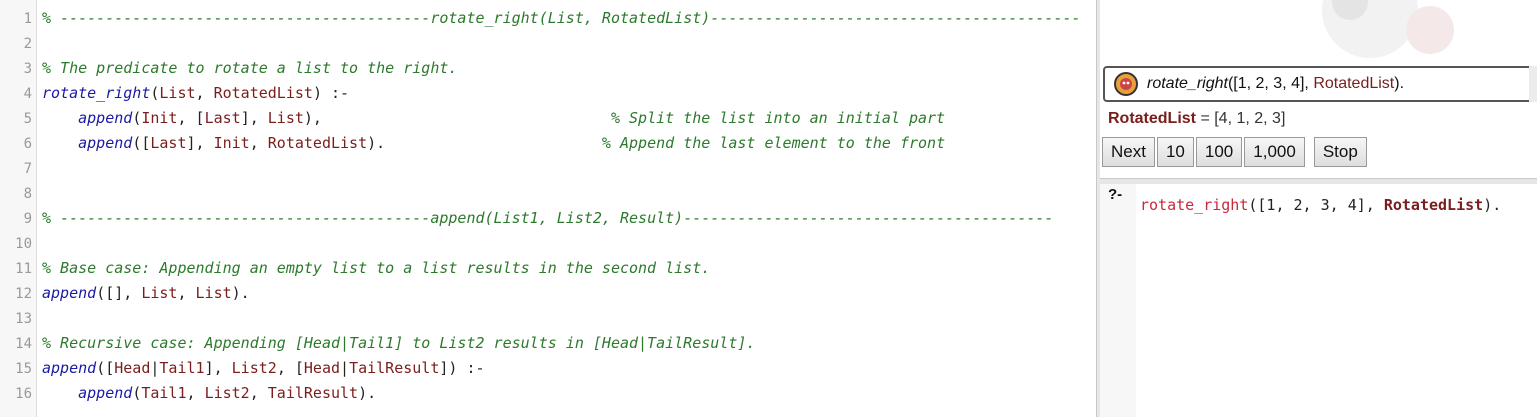  Describe the element at coordinates (548, 243) in the screenshot. I see `code-line: 10` at that location.